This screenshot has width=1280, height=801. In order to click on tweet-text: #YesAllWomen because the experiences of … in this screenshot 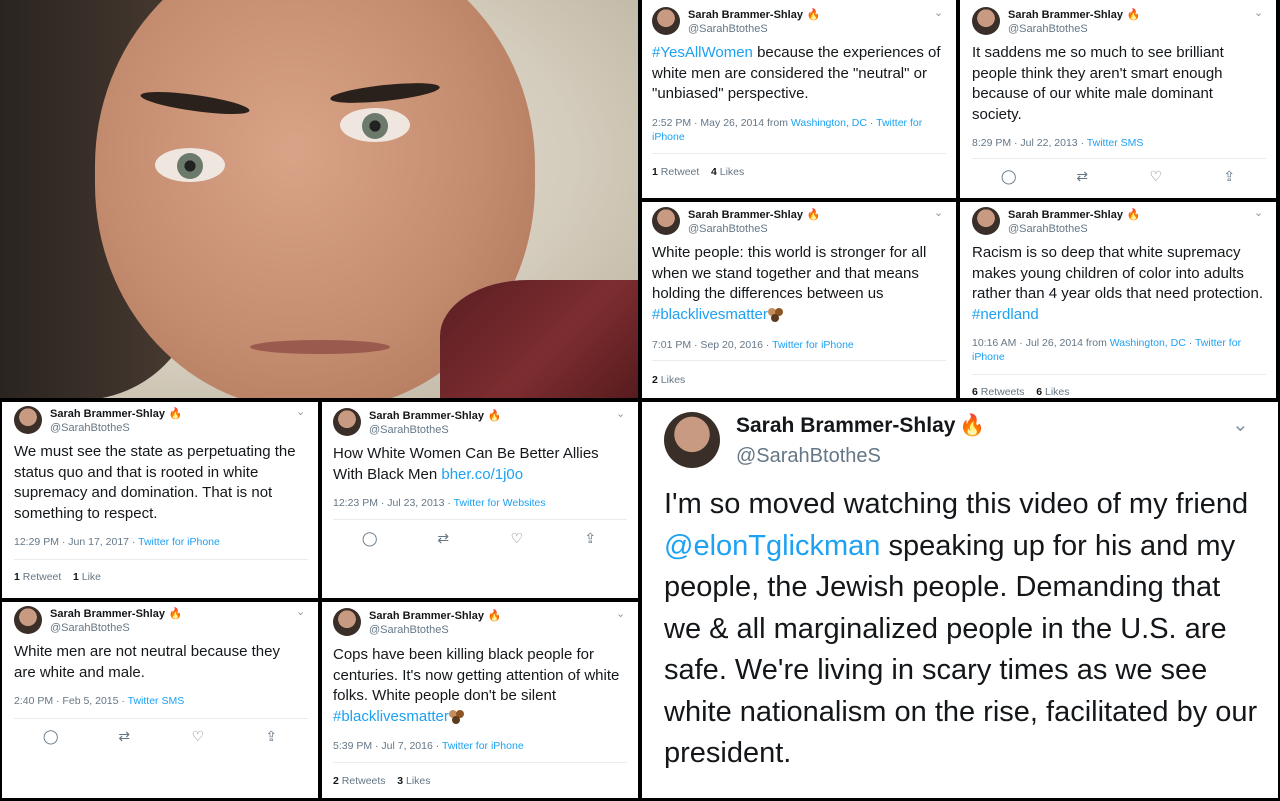, I will do `click(800, 74)`.